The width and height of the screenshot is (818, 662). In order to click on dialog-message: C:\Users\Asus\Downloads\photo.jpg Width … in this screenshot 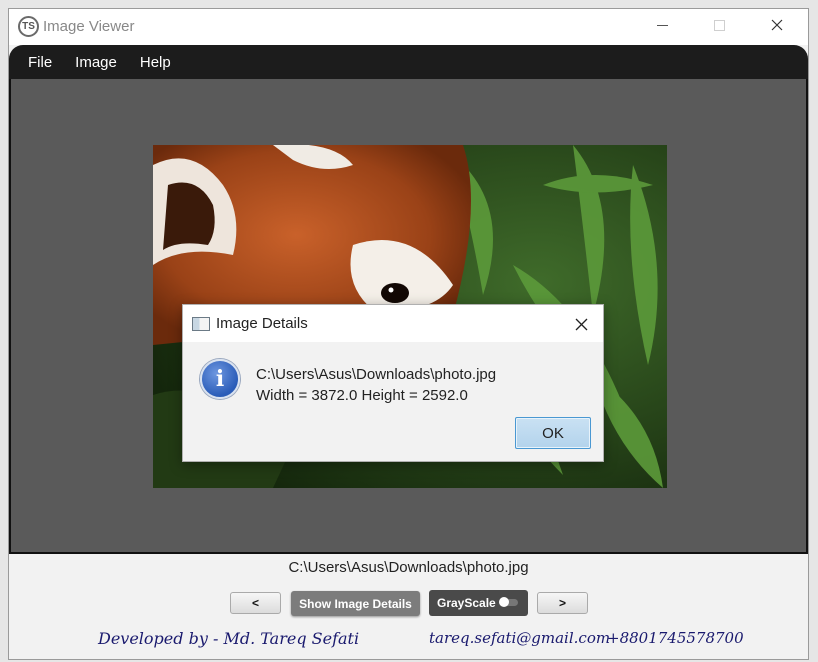, I will do `click(376, 385)`.